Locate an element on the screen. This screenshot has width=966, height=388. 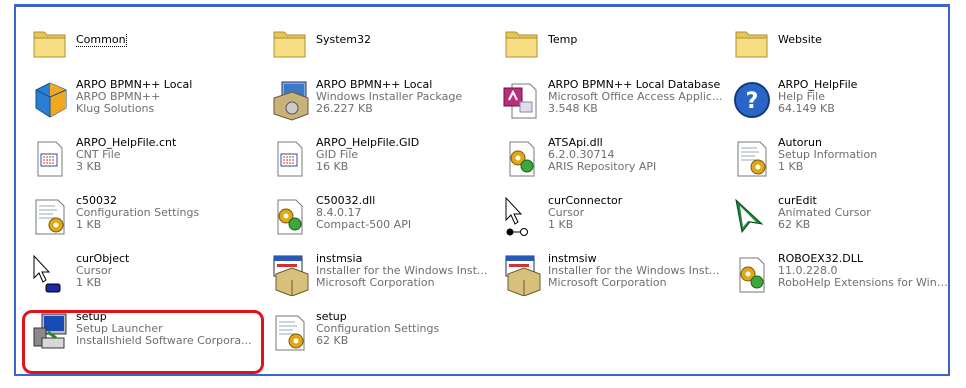
file-name: curObject is located at coordinates (103, 259).